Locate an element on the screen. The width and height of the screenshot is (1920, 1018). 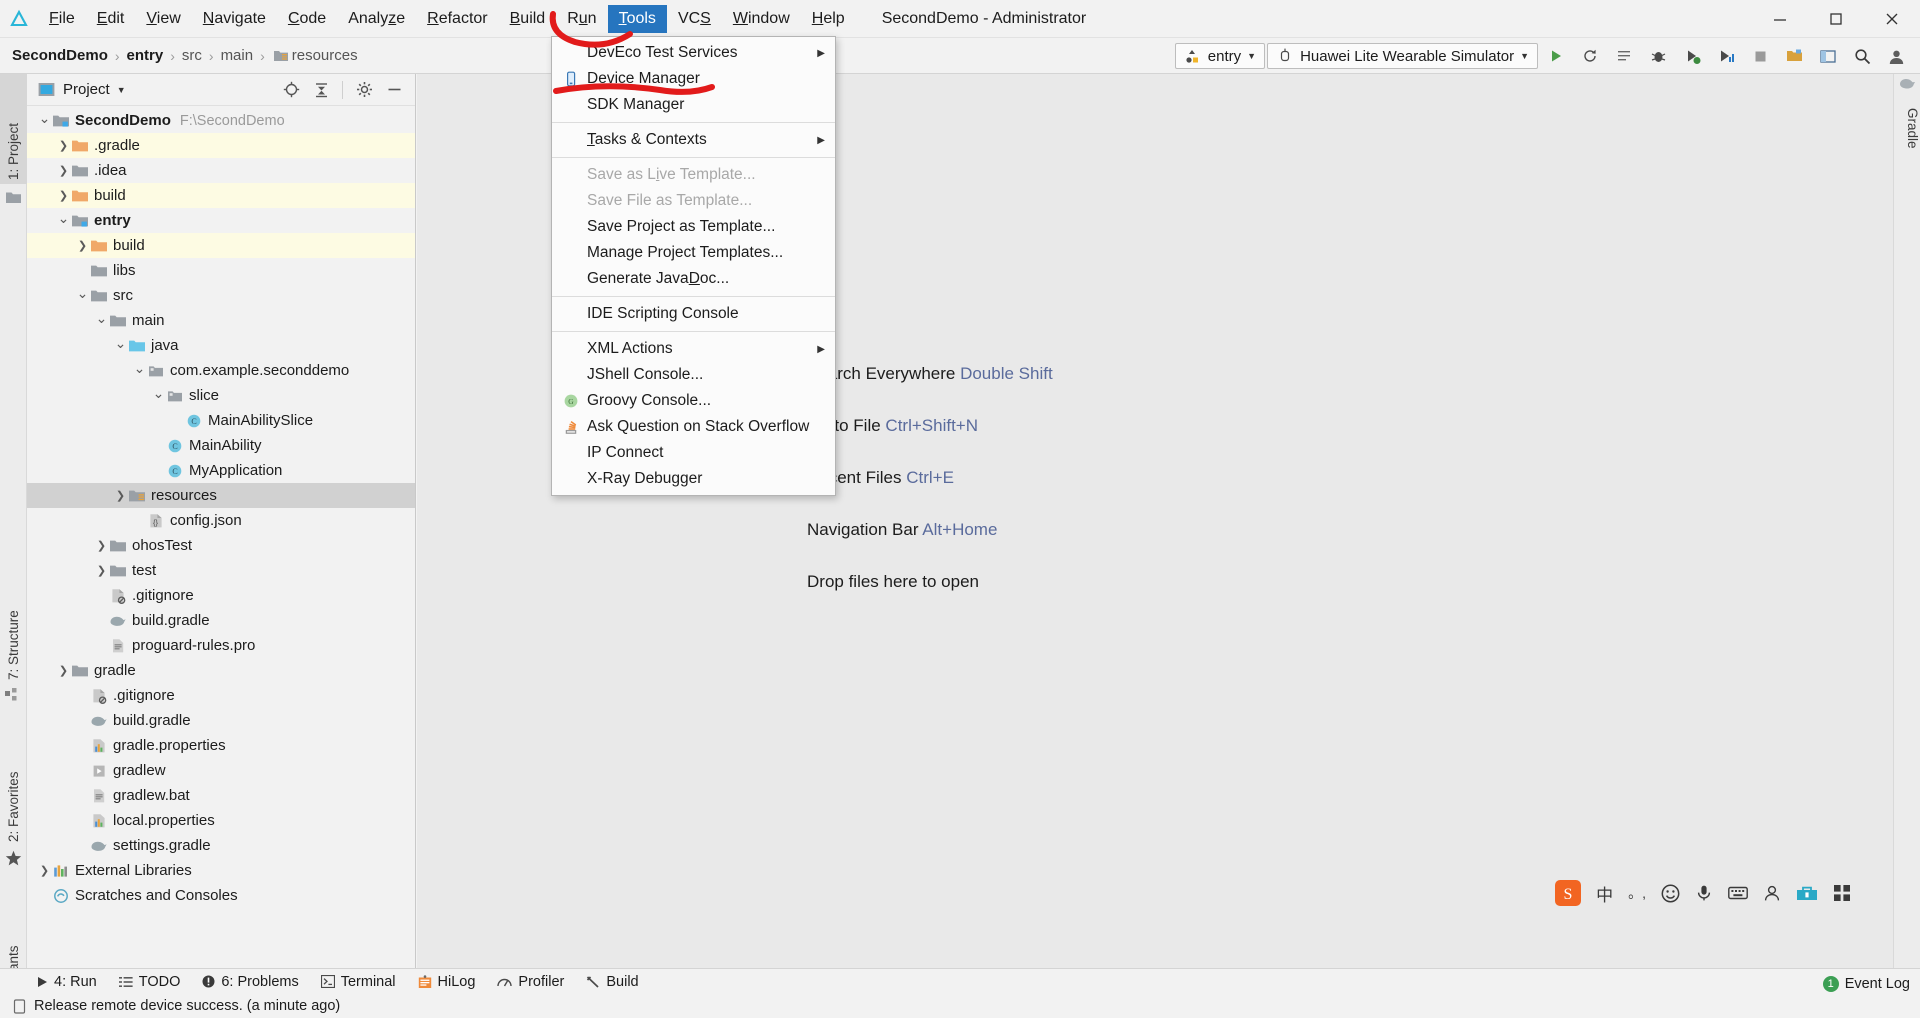
window-controls is located at coordinates (1836, 19).